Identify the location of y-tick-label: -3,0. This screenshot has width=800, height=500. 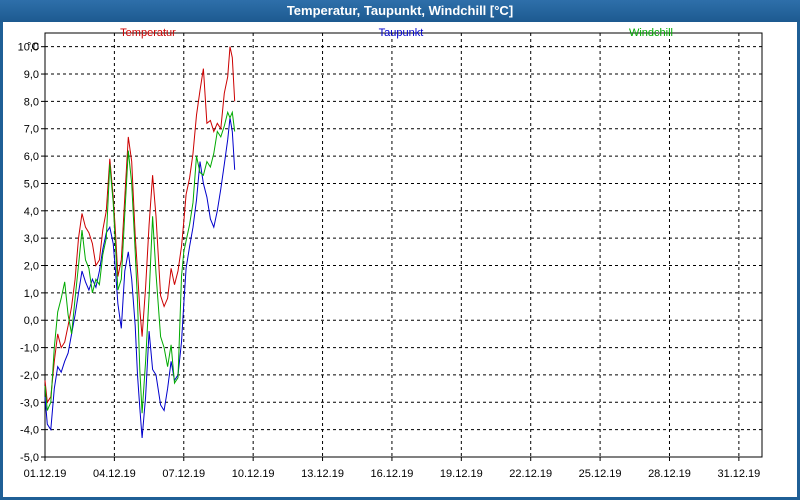
(29, 403).